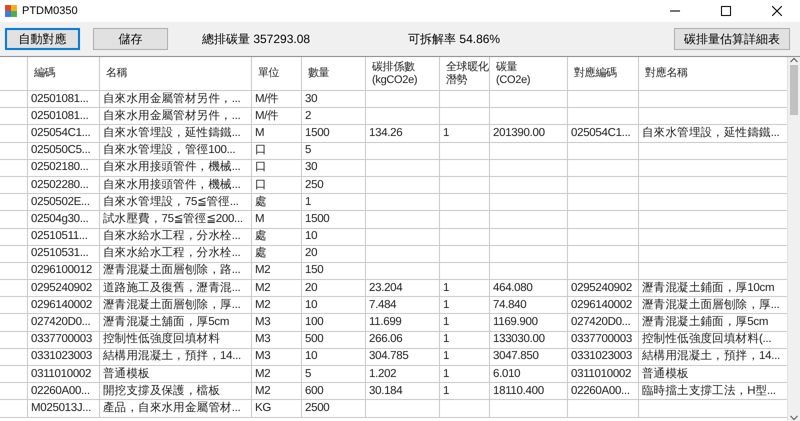 This screenshot has width=800, height=421. What do you see at coordinates (603, 289) in the screenshot?
I see `table-cell: 0295240902` at bounding box center [603, 289].